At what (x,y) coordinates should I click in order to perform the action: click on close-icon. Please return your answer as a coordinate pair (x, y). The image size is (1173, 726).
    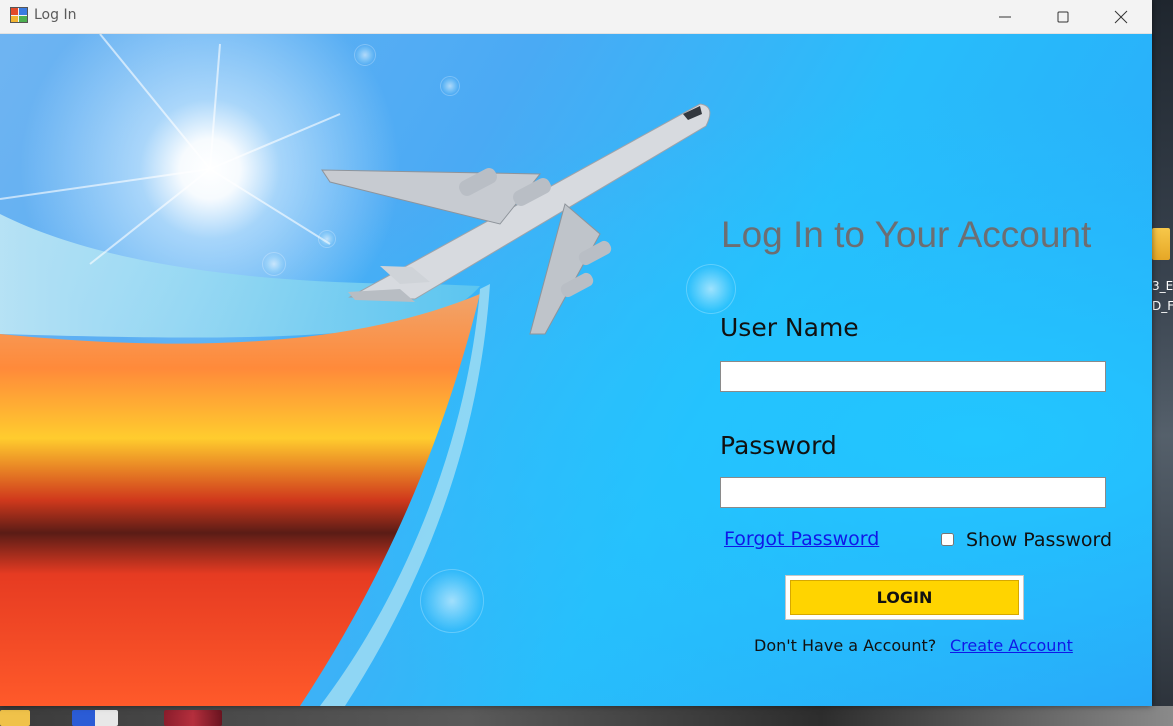
    Looking at the image, I should click on (1121, 16).